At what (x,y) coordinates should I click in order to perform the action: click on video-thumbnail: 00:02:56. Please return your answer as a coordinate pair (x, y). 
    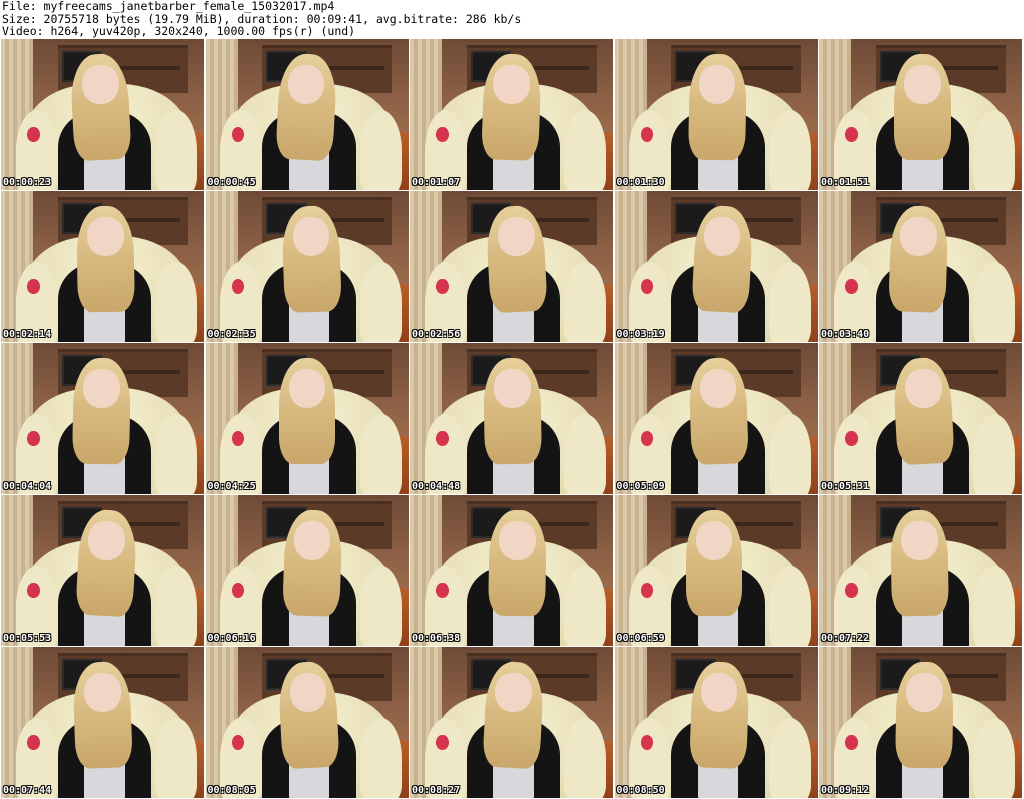
    Looking at the image, I should click on (511, 266).